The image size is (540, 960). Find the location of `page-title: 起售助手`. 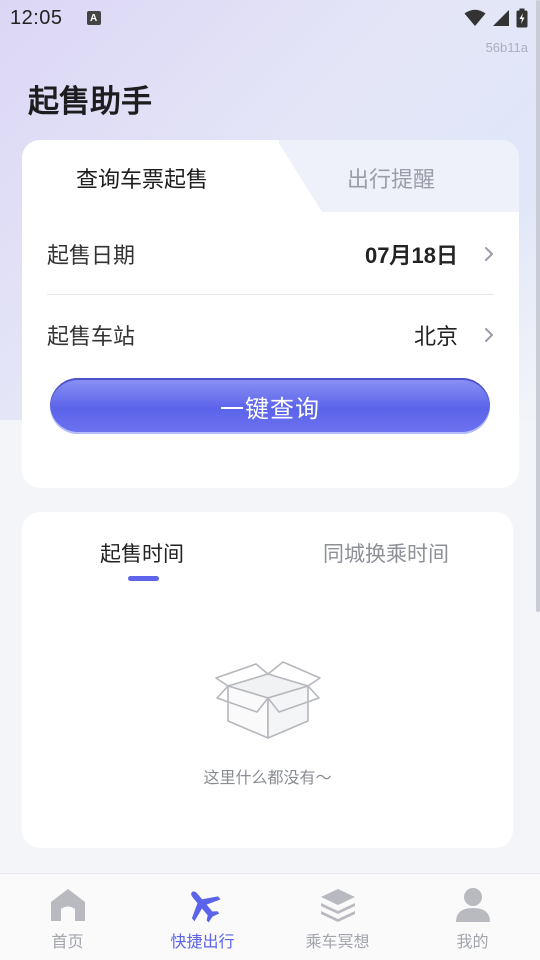

page-title: 起售助手 is located at coordinates (90, 102).